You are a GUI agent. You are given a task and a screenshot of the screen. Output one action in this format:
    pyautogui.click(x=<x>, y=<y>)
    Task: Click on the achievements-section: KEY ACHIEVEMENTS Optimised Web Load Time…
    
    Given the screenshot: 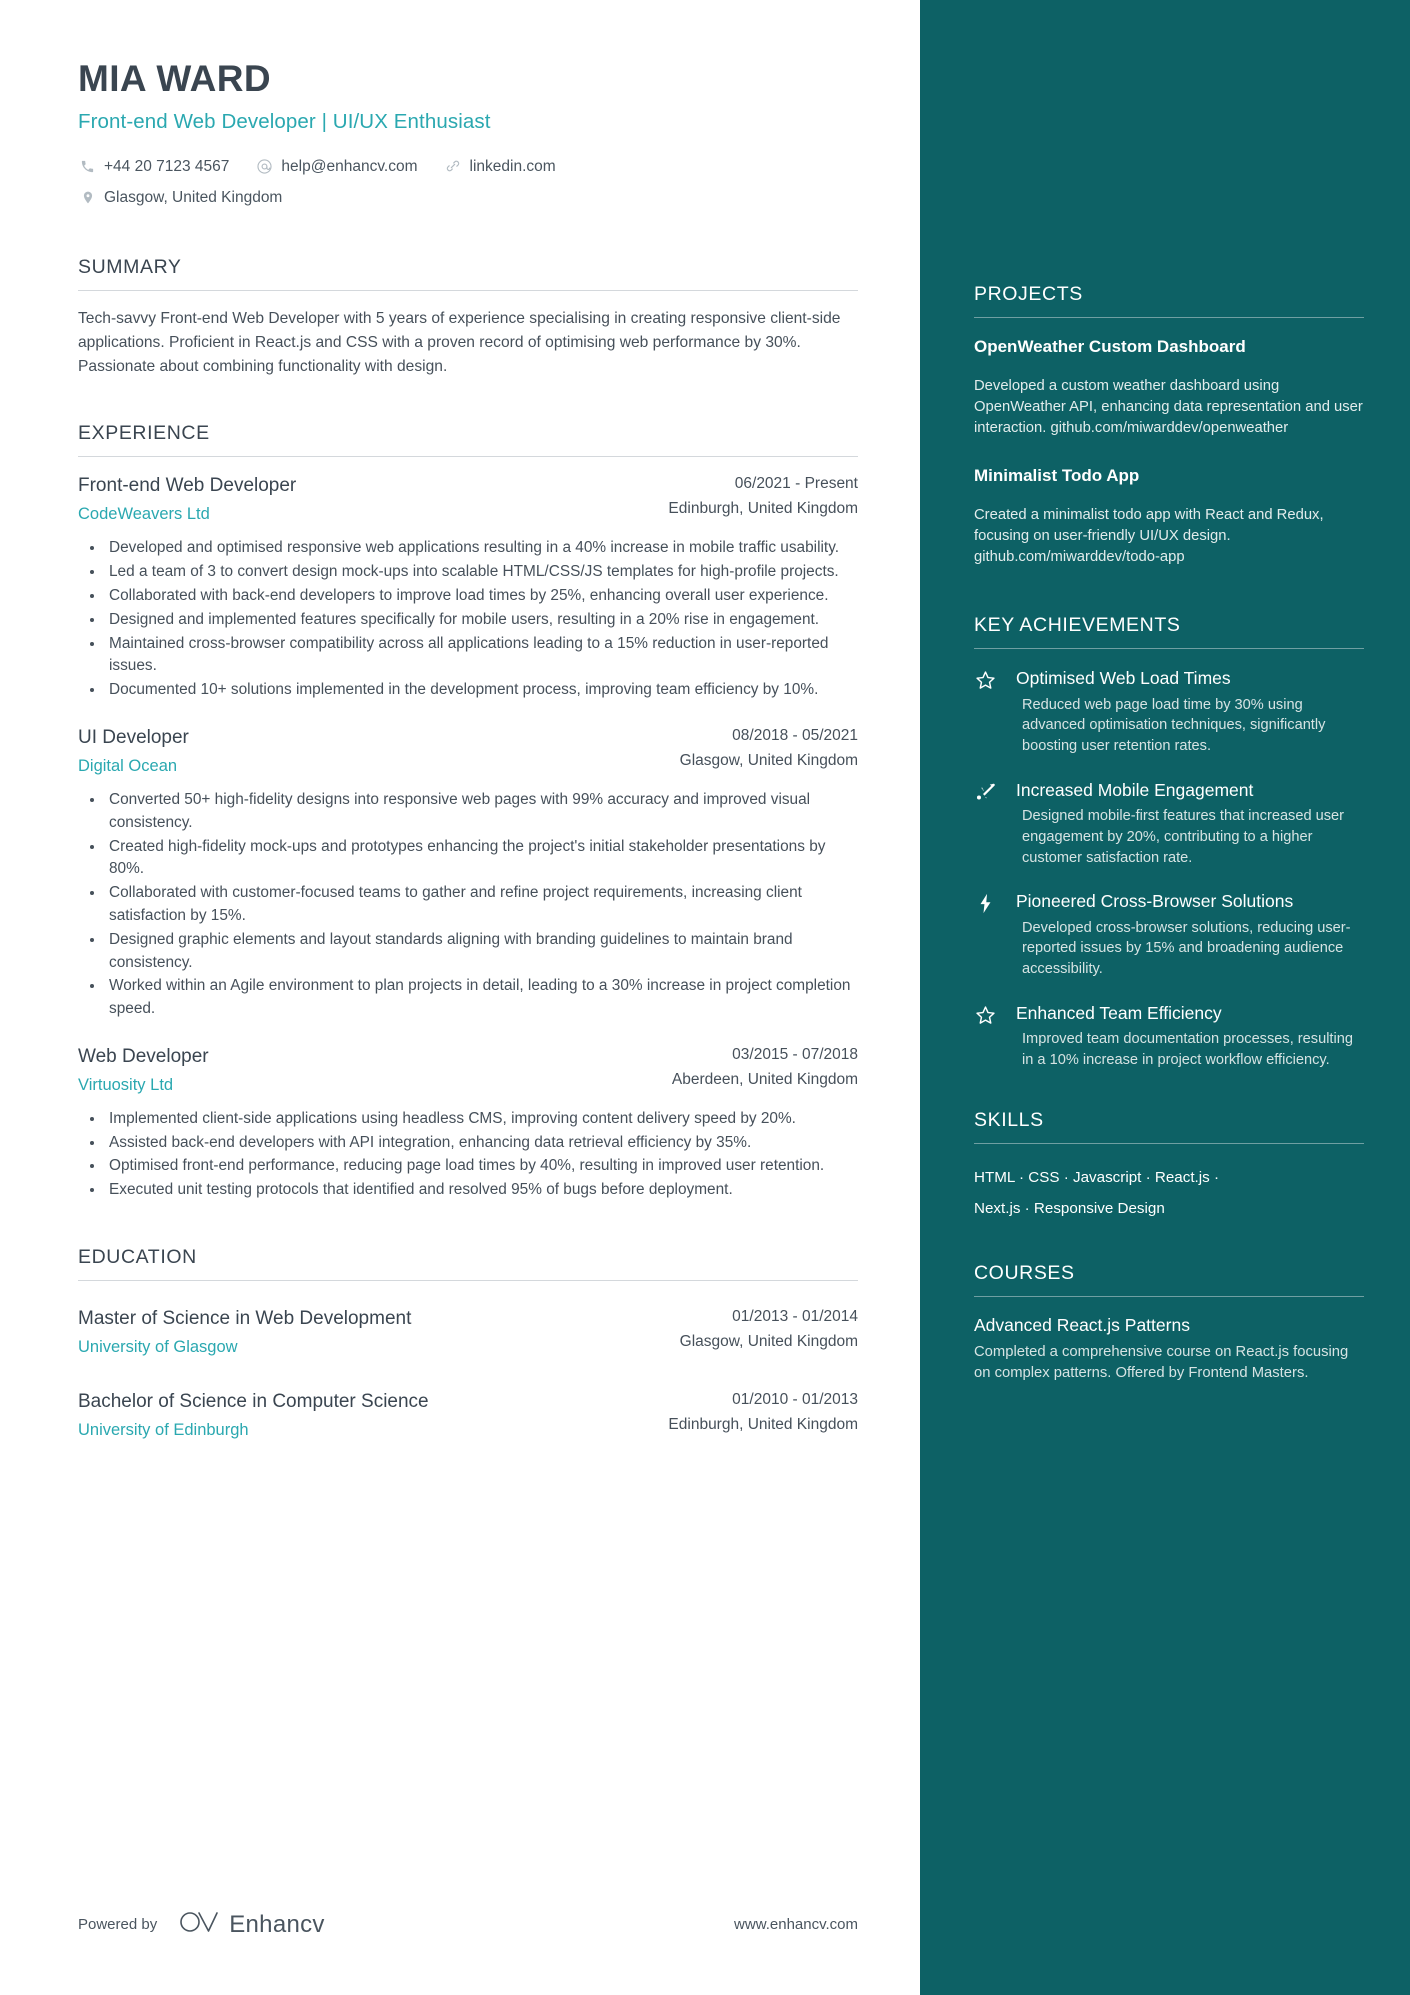 What is the action you would take?
    pyautogui.click(x=1169, y=842)
    